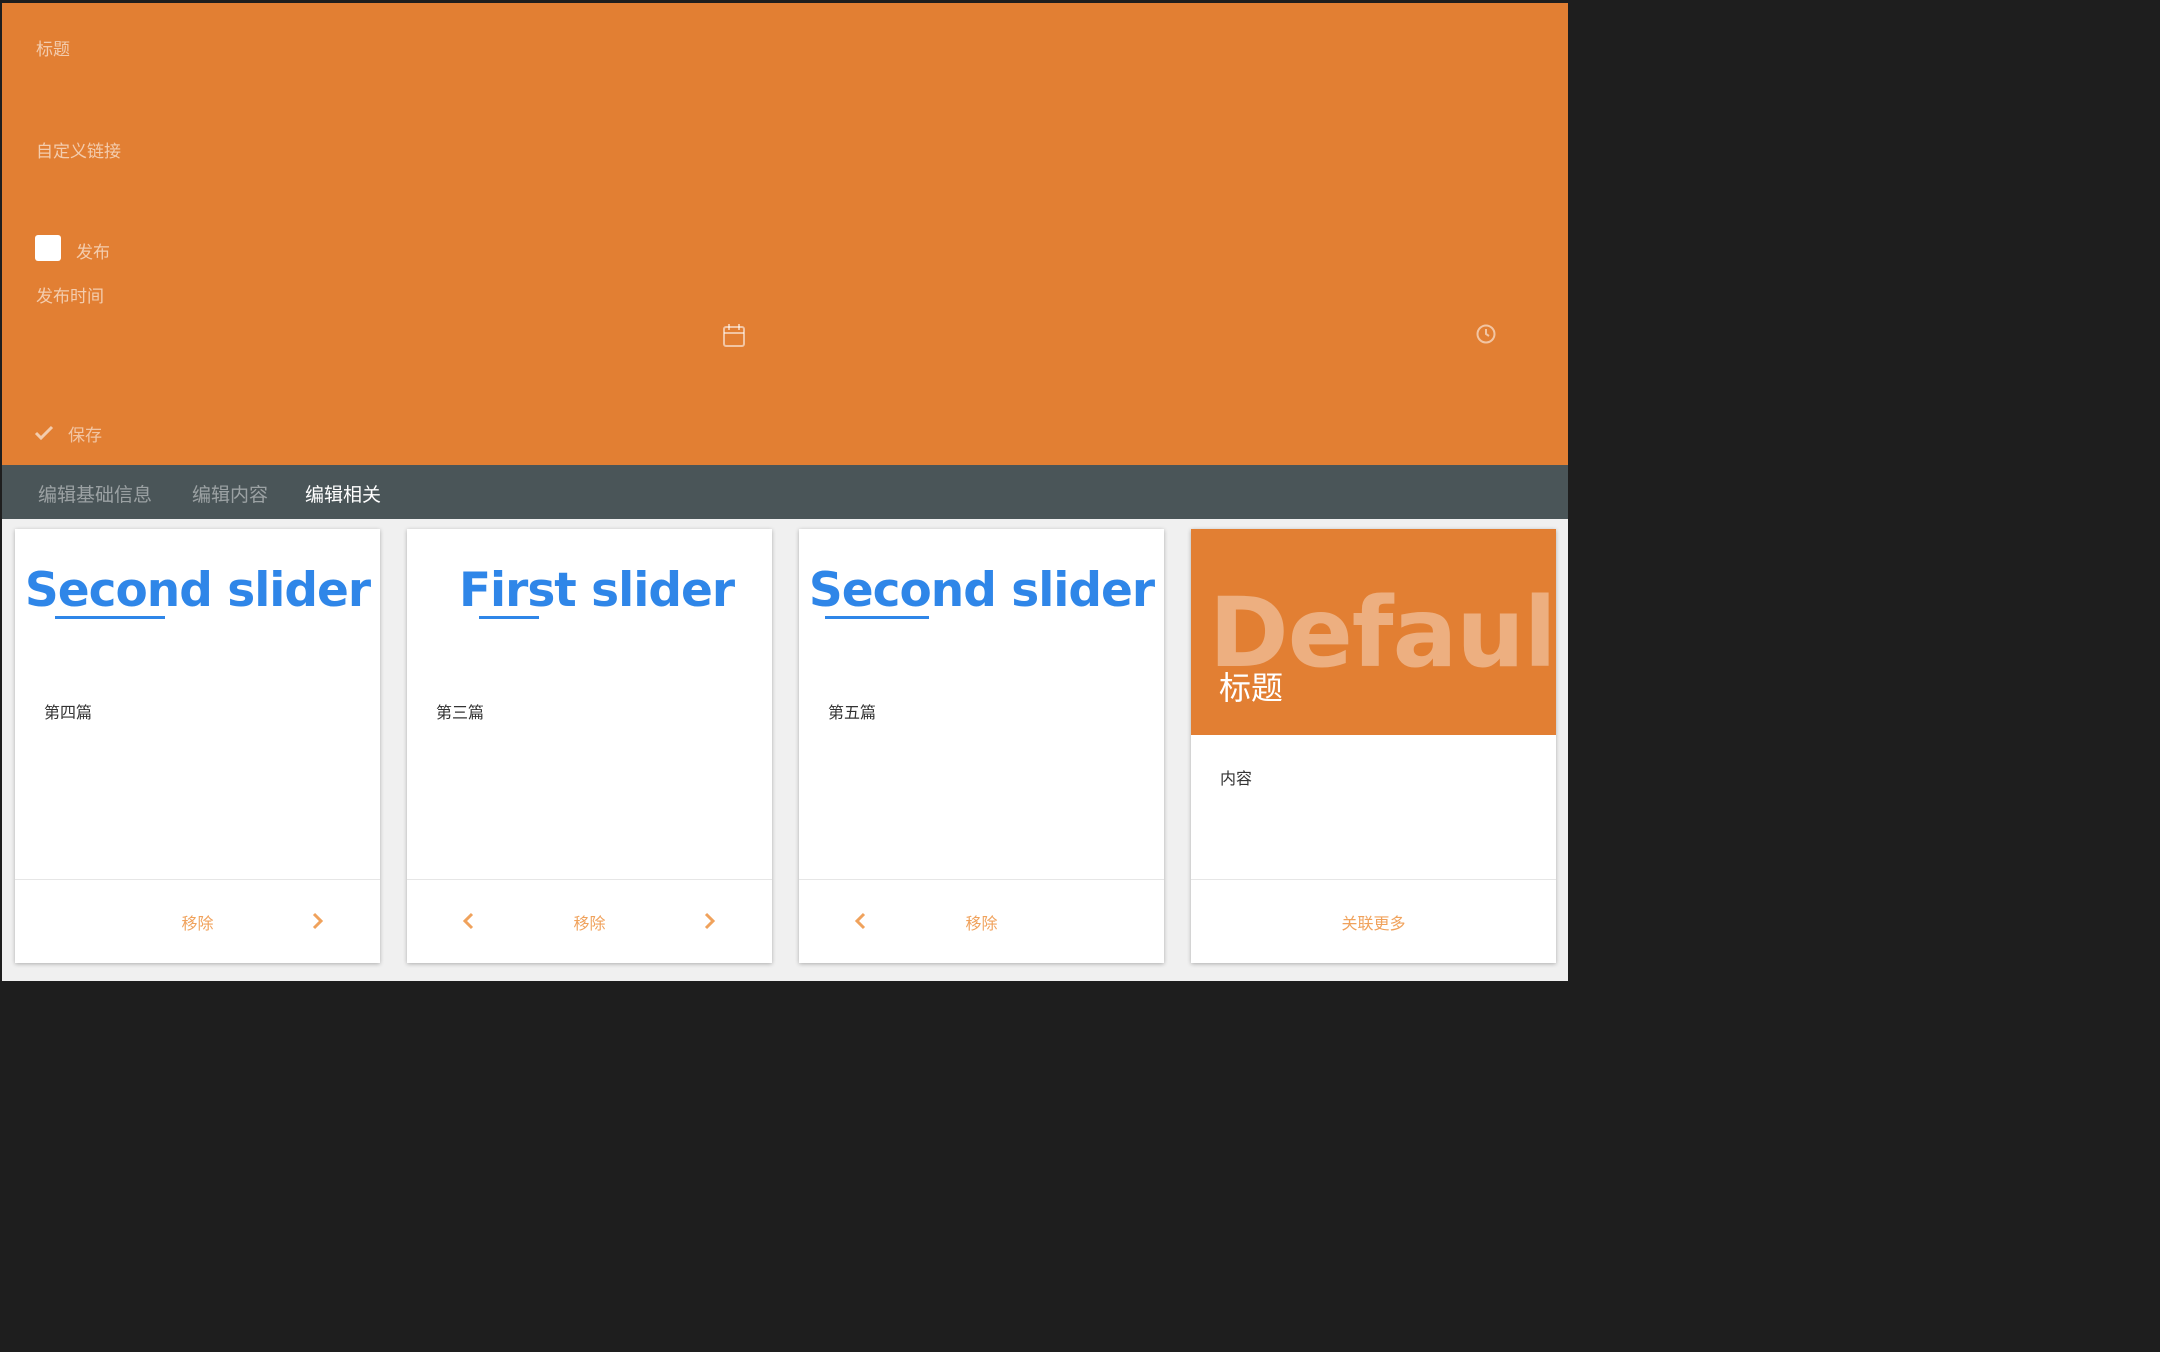  Describe the element at coordinates (1373, 746) in the screenshot. I see `add-related-card: Default 标题 内容 关联更多` at that location.